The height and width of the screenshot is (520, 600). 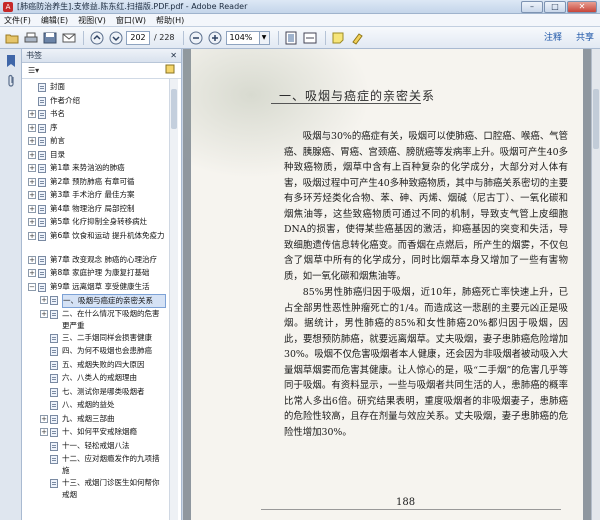 I want to click on bookmark-item: + 第7章 改变观念 肺癌的心理治疗, so click(x=100, y=261).